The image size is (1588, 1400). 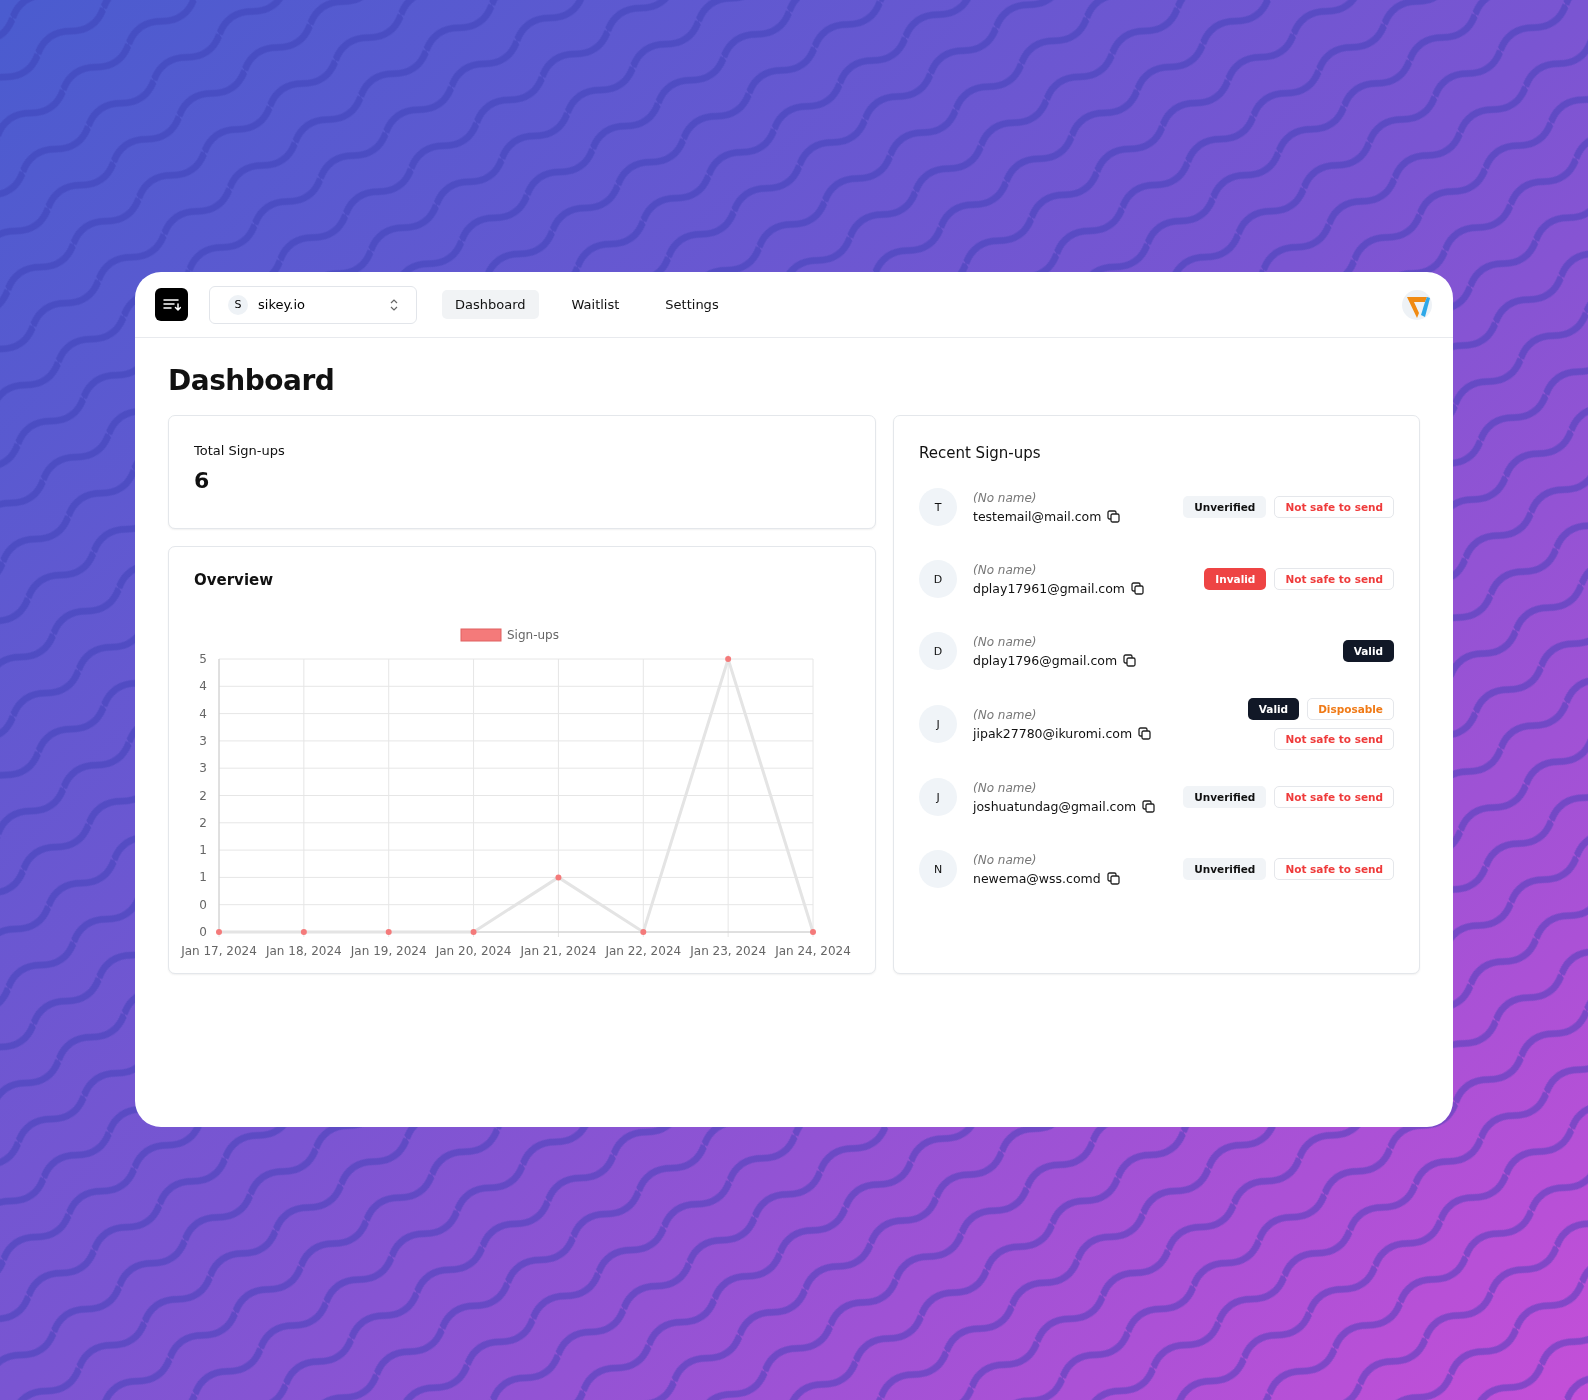 I want to click on initial-avatar: N, so click(x=938, y=869).